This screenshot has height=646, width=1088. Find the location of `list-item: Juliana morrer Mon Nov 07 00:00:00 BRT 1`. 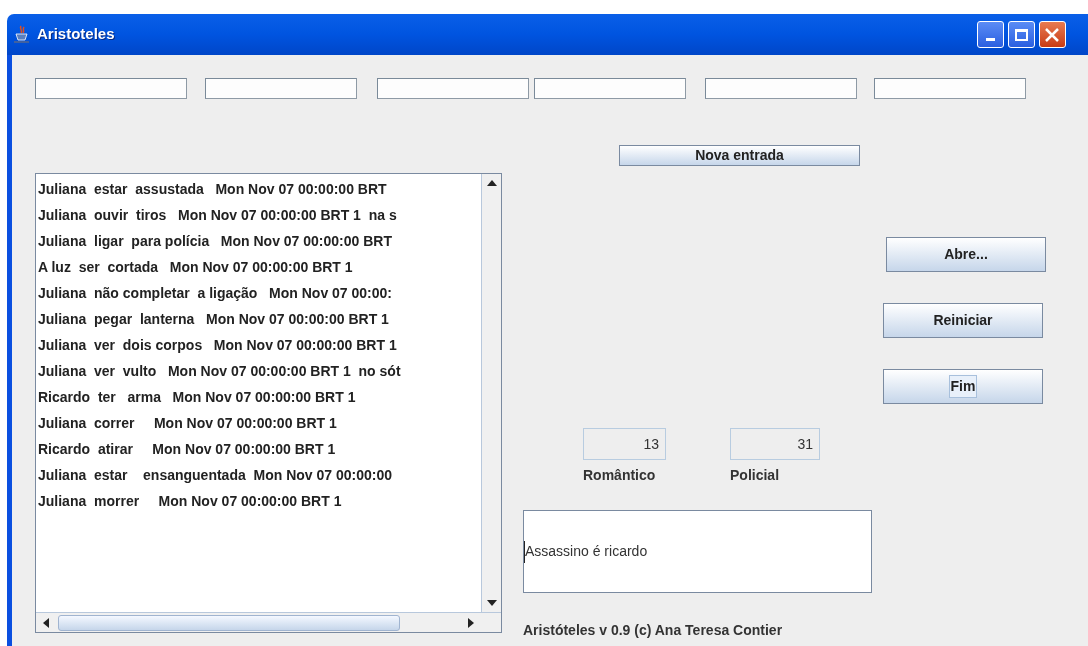

list-item: Juliana morrer Mon Nov 07 00:00:00 BRT 1 is located at coordinates (190, 501).